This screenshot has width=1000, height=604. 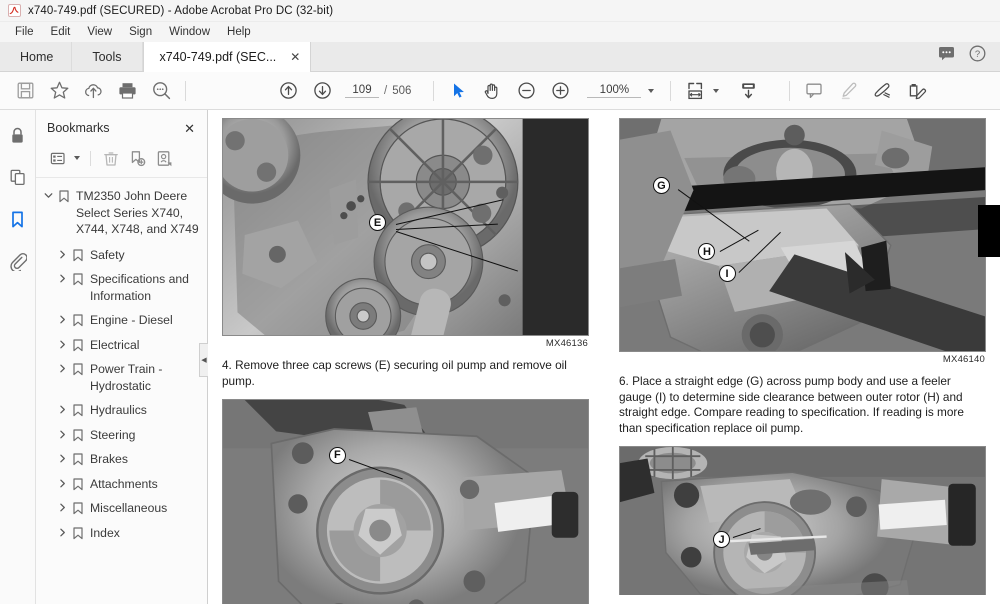 I want to click on bookmark-label: Index, so click(x=105, y=532).